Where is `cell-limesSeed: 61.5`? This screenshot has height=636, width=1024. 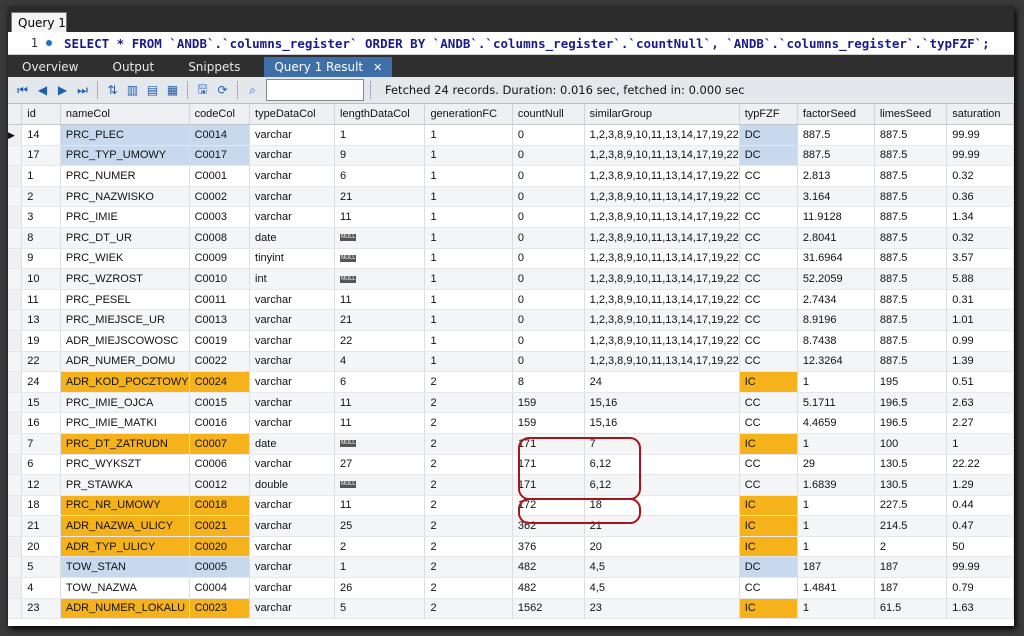
cell-limesSeed: 61.5 is located at coordinates (911, 609).